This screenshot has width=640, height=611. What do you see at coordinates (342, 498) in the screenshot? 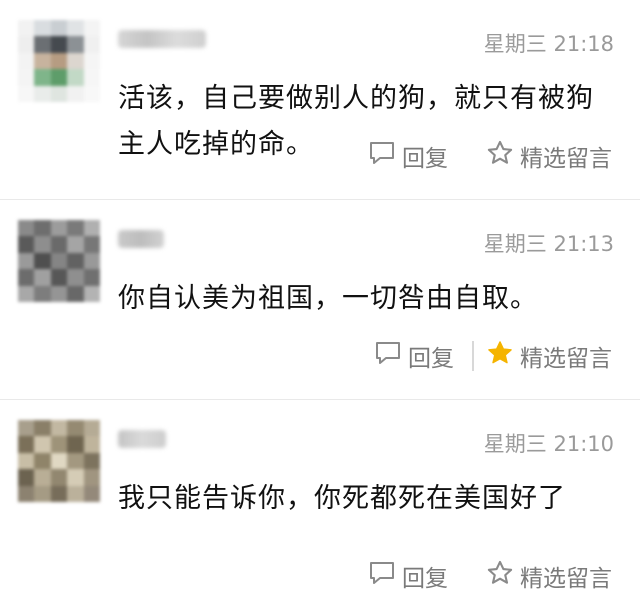
I see `comment-text: 我只能告诉你，你死都死在美国好了` at bounding box center [342, 498].